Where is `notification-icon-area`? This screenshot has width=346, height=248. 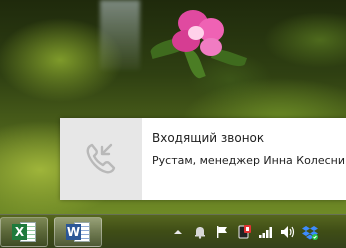 notification-icon-area is located at coordinates (101, 159).